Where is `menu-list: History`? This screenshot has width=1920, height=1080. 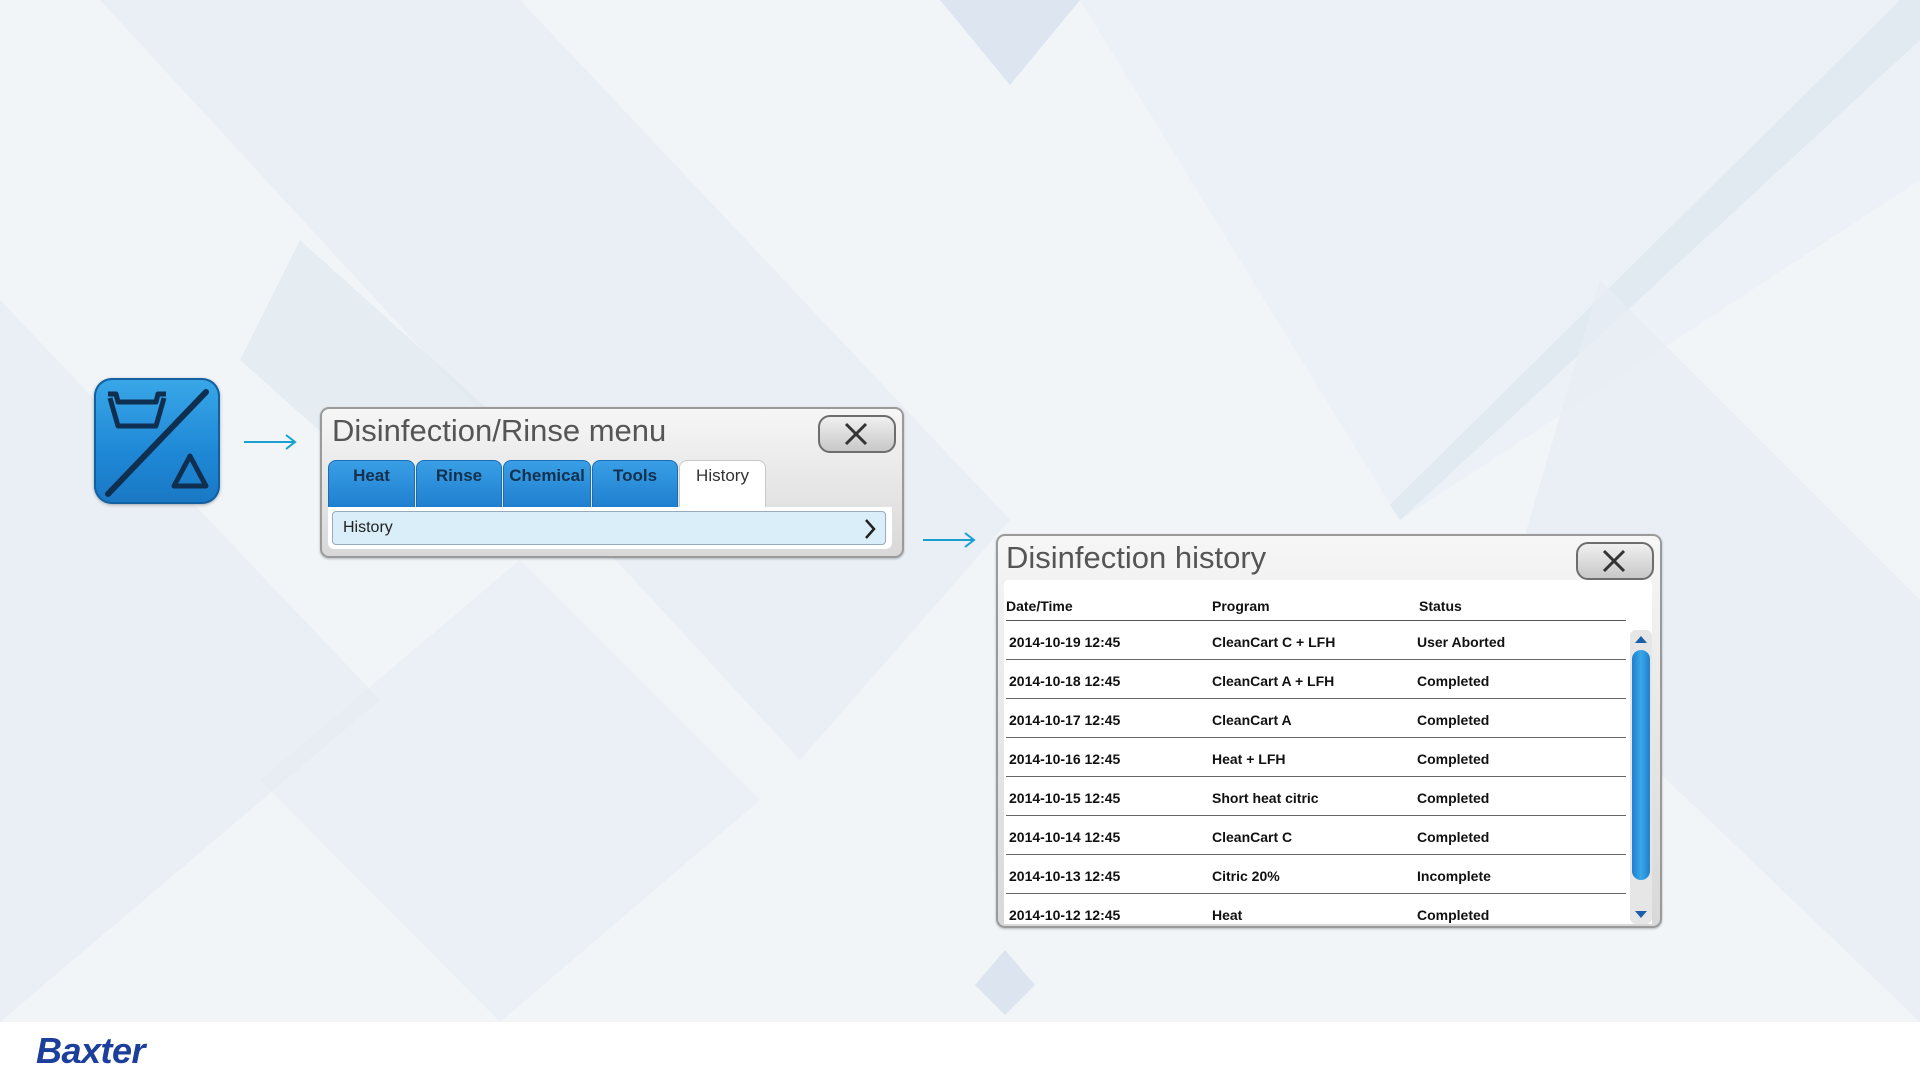 menu-list: History is located at coordinates (610, 528).